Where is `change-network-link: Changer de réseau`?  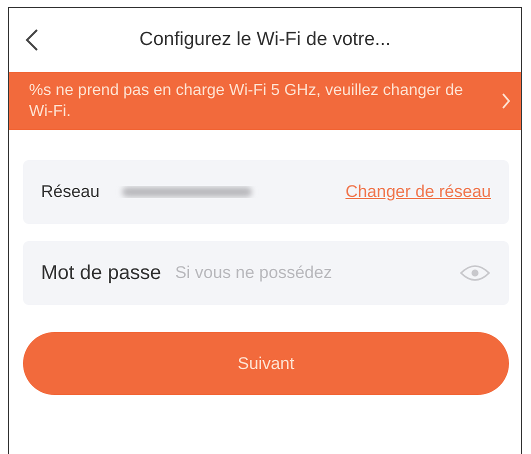 change-network-link: Changer de réseau is located at coordinates (418, 192).